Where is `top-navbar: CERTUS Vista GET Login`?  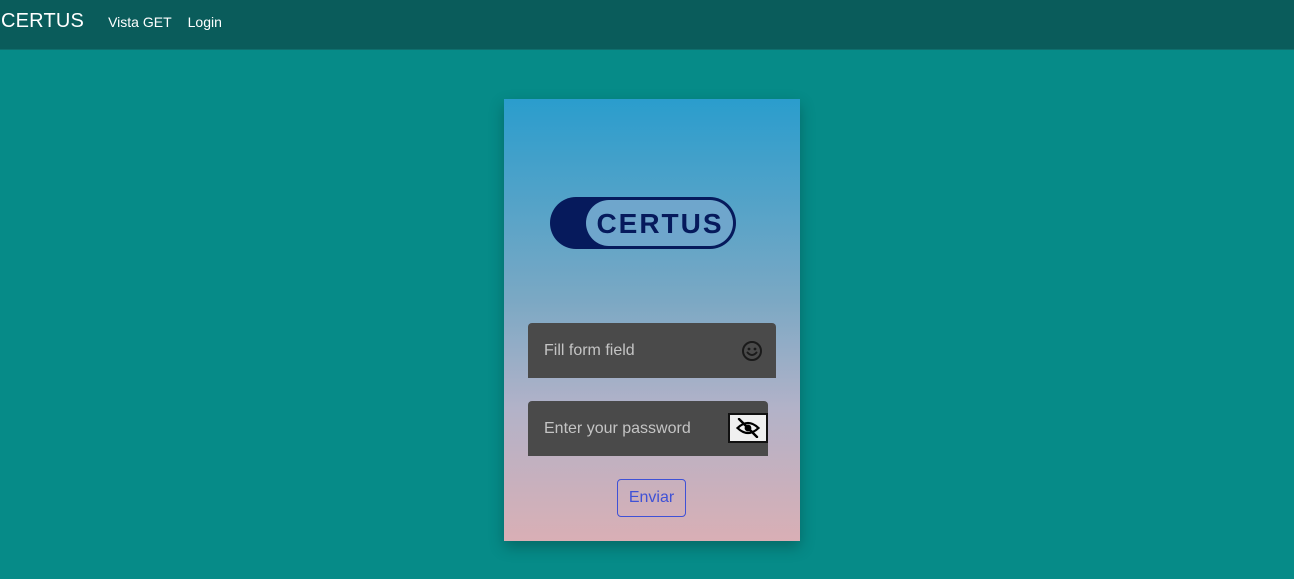 top-navbar: CERTUS Vista GET Login is located at coordinates (647, 25).